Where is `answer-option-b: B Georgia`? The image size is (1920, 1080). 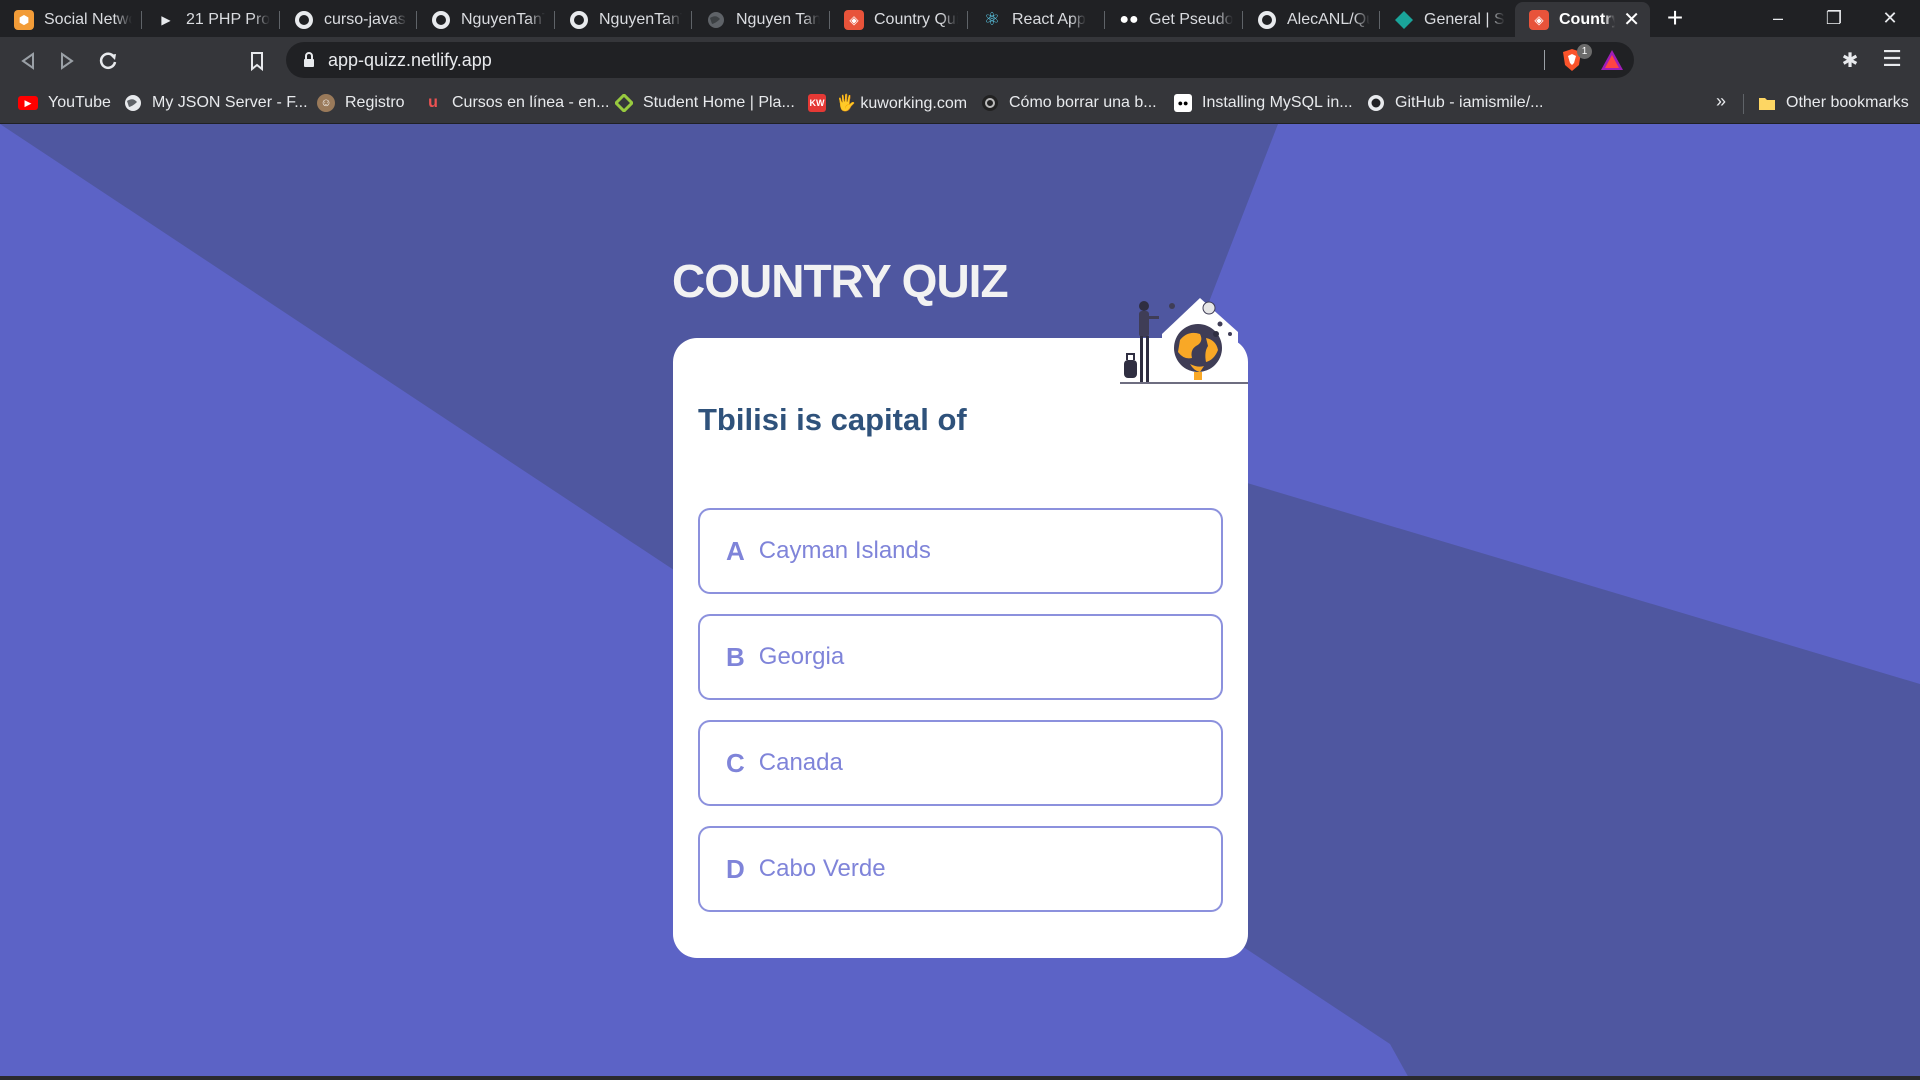 answer-option-b: B Georgia is located at coordinates (960, 657).